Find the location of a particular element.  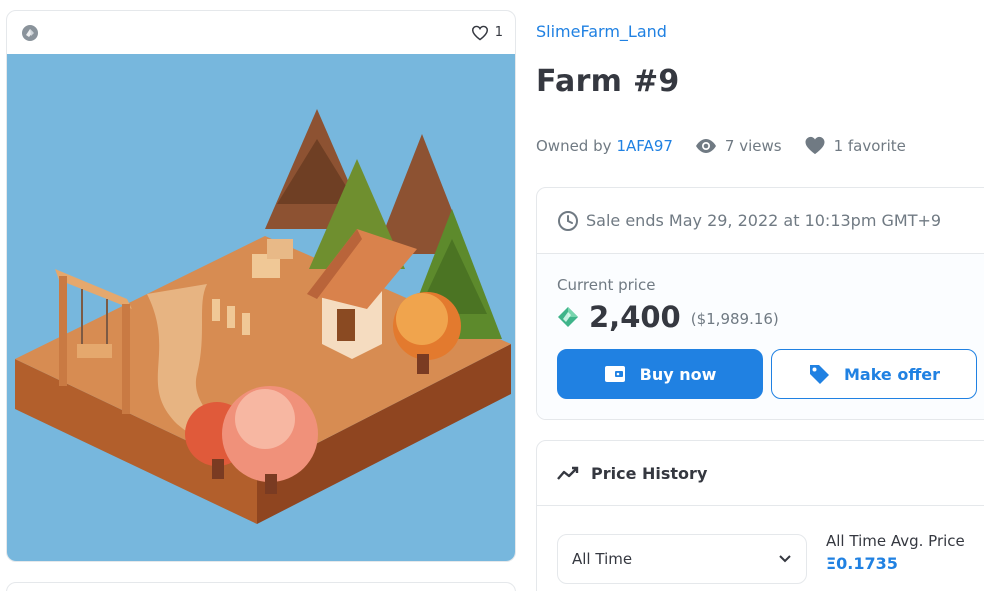

price-history-title: Price History is located at coordinates (649, 473).